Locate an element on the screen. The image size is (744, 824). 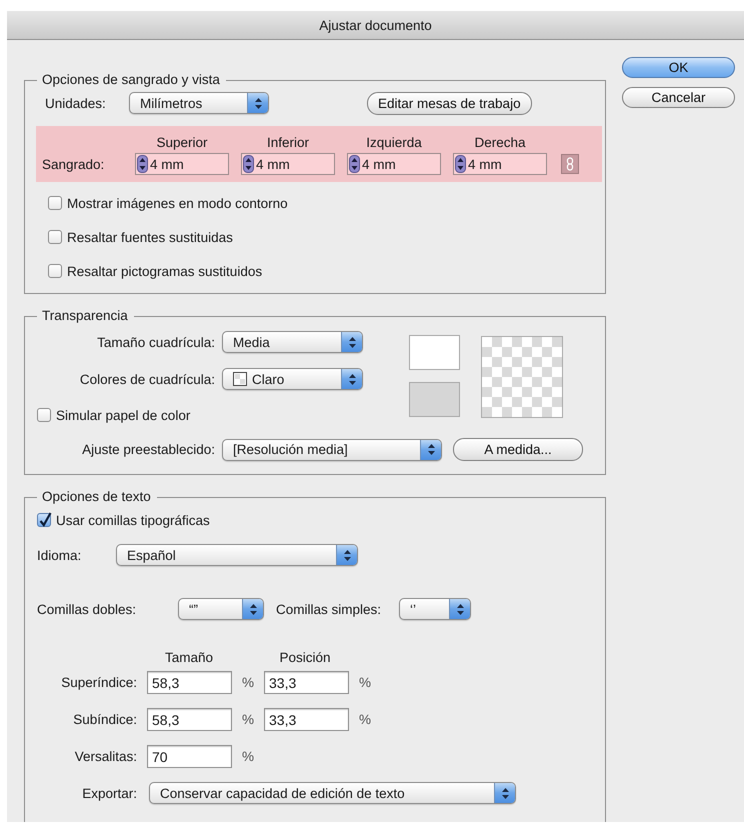
field-label: Colores de cuadrícula: is located at coordinates (146, 379).